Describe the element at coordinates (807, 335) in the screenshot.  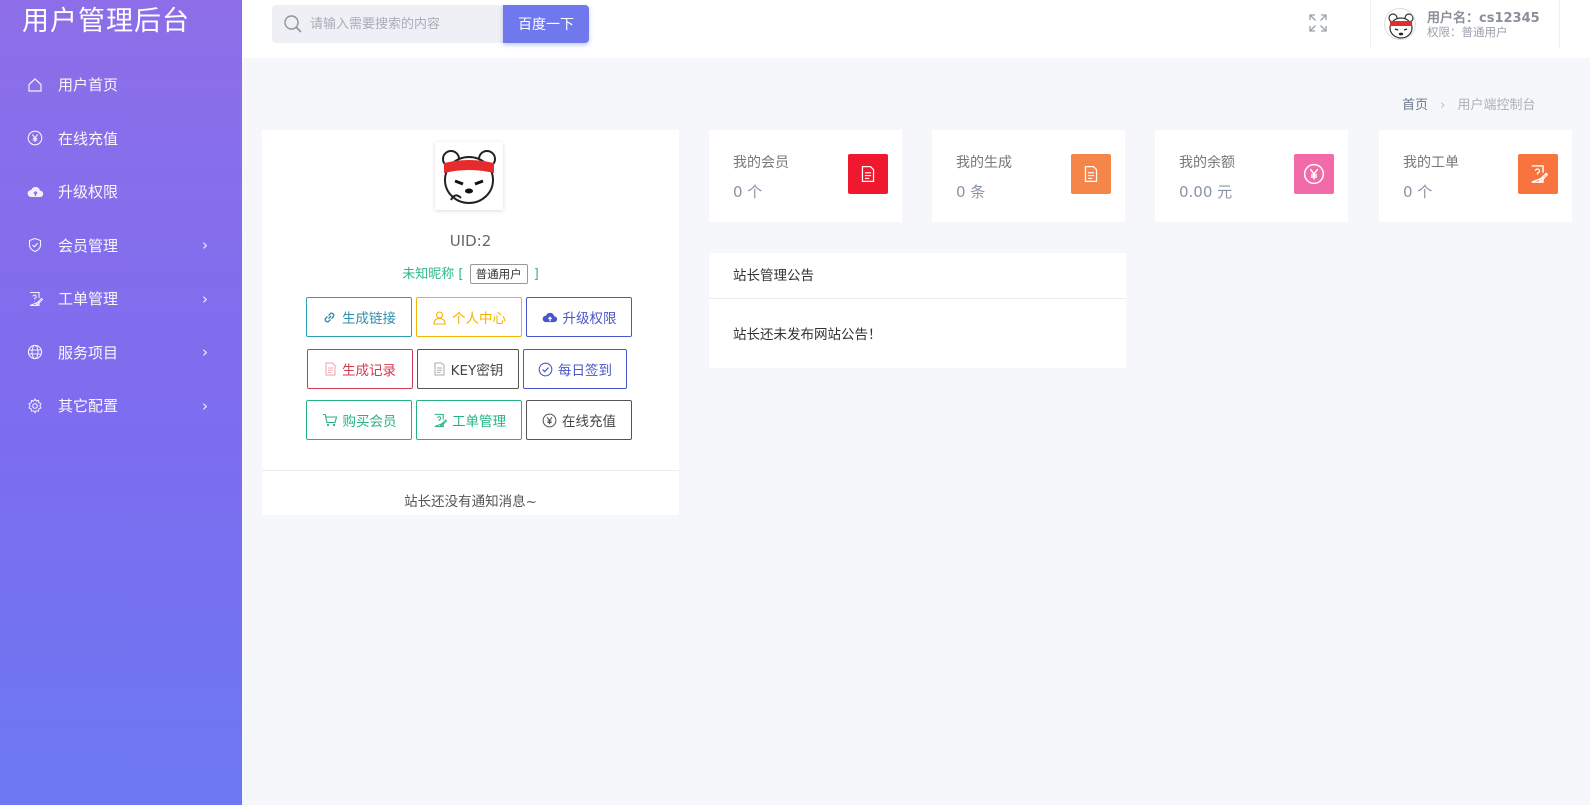
I see `announcement-body: 站长还未发布网站公告！` at that location.